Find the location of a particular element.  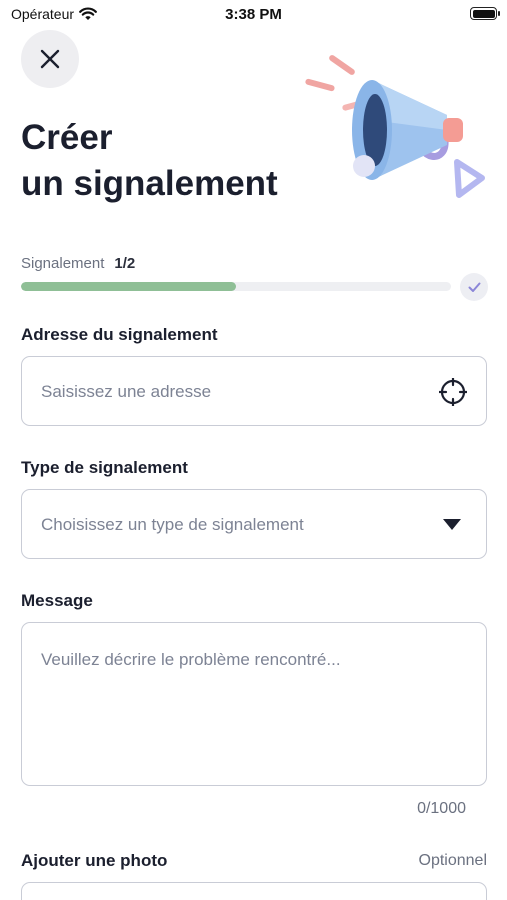

message-label: Message is located at coordinates (57, 600).